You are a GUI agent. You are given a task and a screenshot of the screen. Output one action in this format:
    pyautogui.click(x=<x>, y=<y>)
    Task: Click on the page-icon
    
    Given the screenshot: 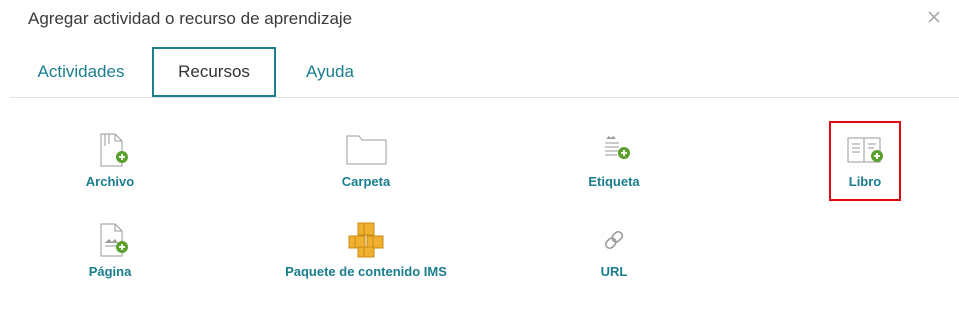 What is the action you would take?
    pyautogui.click(x=110, y=240)
    